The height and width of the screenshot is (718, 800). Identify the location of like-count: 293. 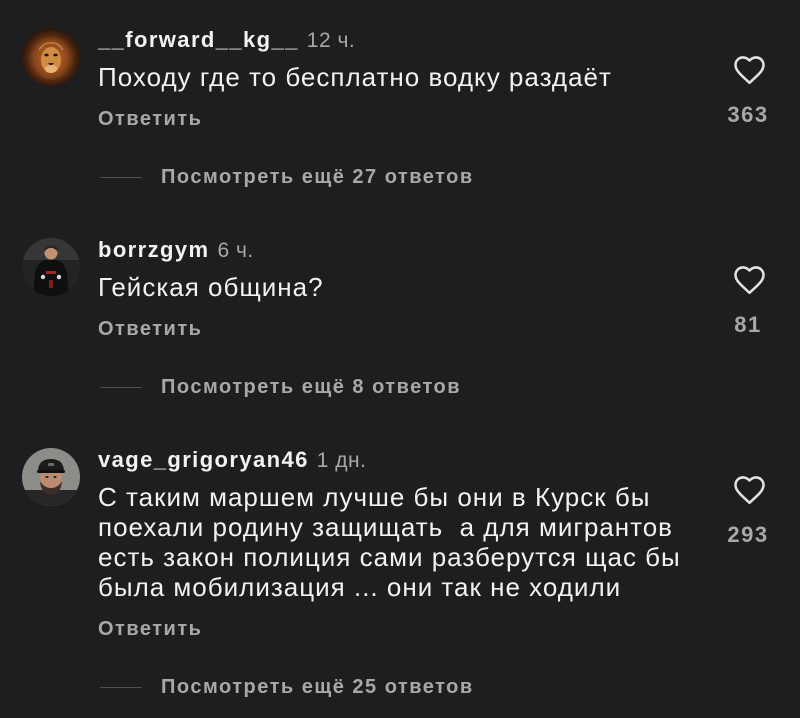
(748, 535).